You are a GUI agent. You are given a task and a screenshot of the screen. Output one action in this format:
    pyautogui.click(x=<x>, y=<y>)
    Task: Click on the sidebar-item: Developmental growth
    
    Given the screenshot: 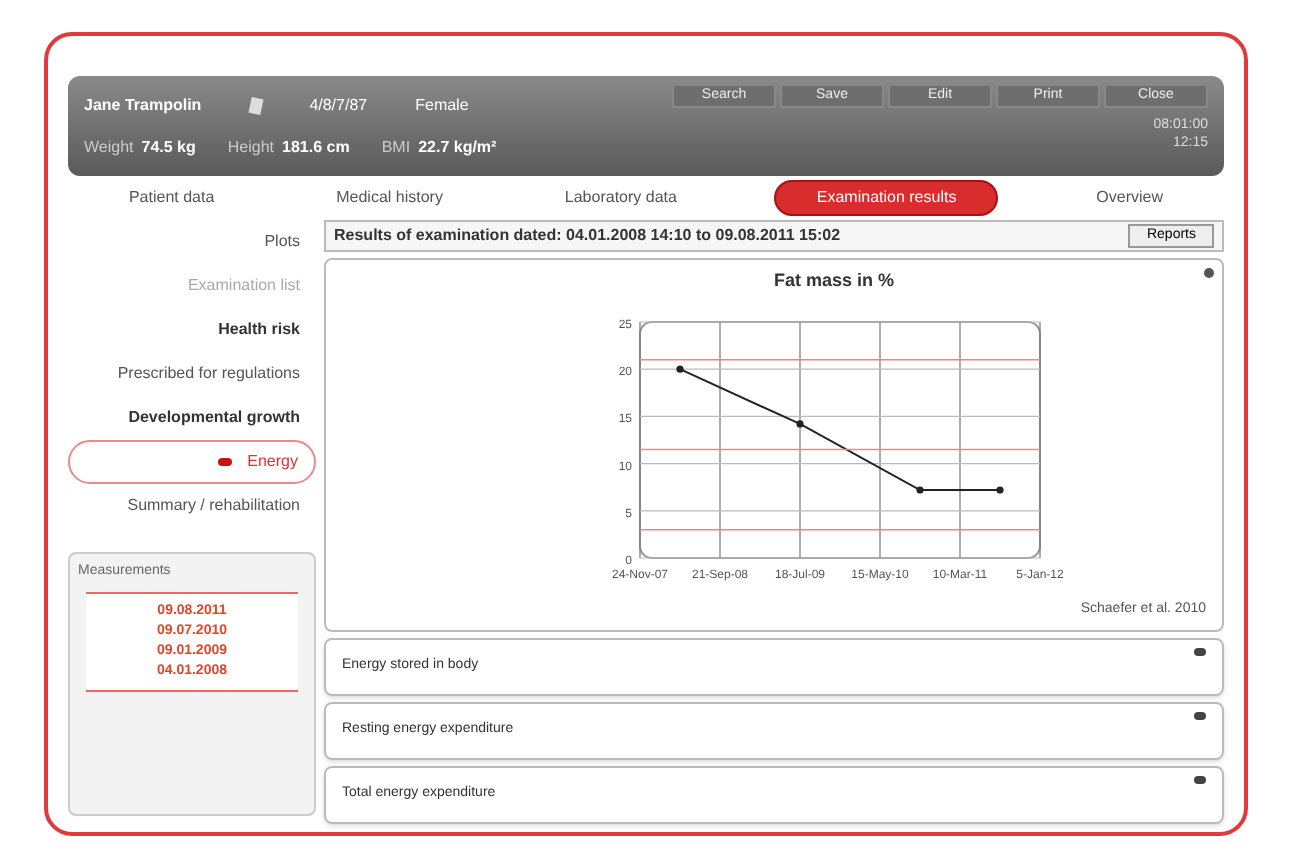 What is the action you would take?
    pyautogui.click(x=192, y=418)
    